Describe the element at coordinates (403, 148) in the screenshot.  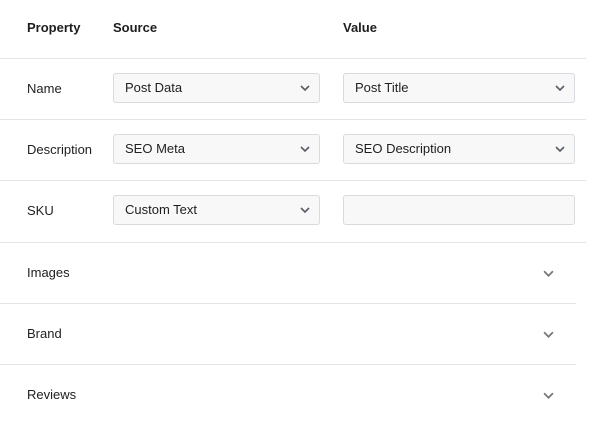
I see `select-value: SEO Description` at that location.